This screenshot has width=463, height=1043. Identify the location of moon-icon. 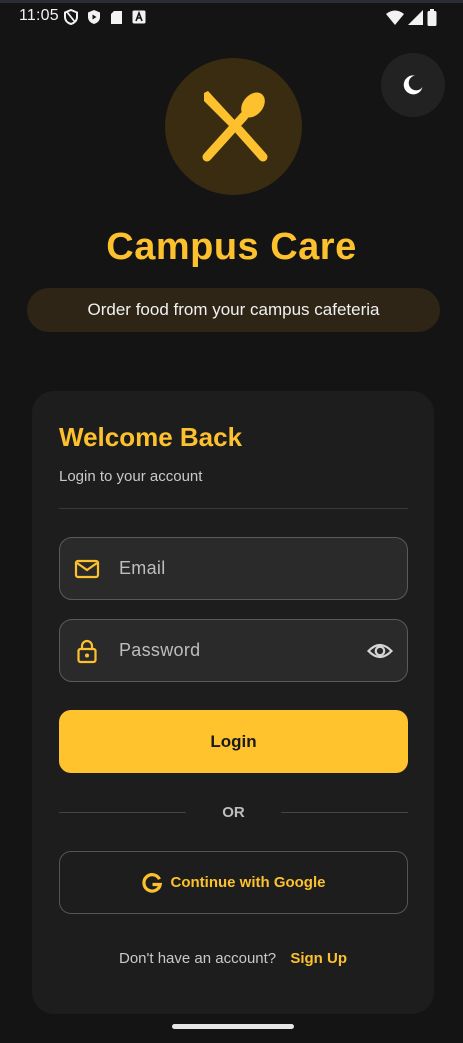
(413, 85).